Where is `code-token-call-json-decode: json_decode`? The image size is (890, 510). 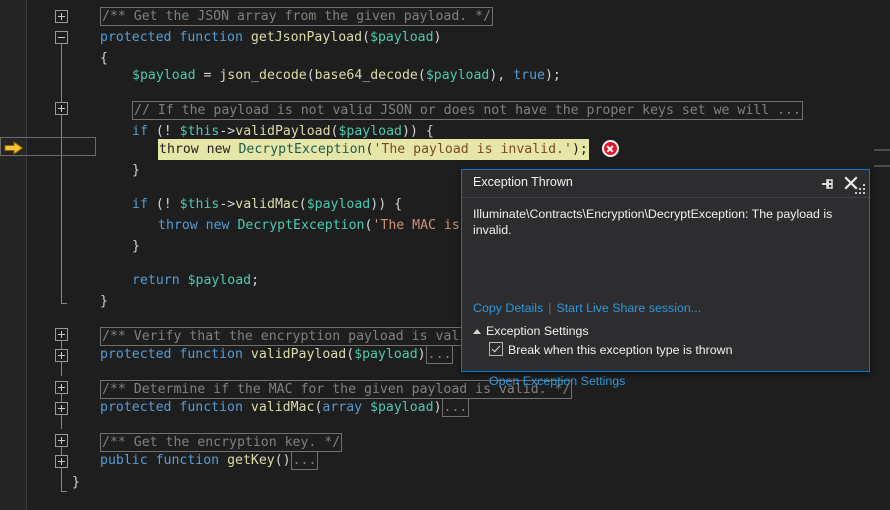
code-token-call-json-decode: json_decode is located at coordinates (263, 75).